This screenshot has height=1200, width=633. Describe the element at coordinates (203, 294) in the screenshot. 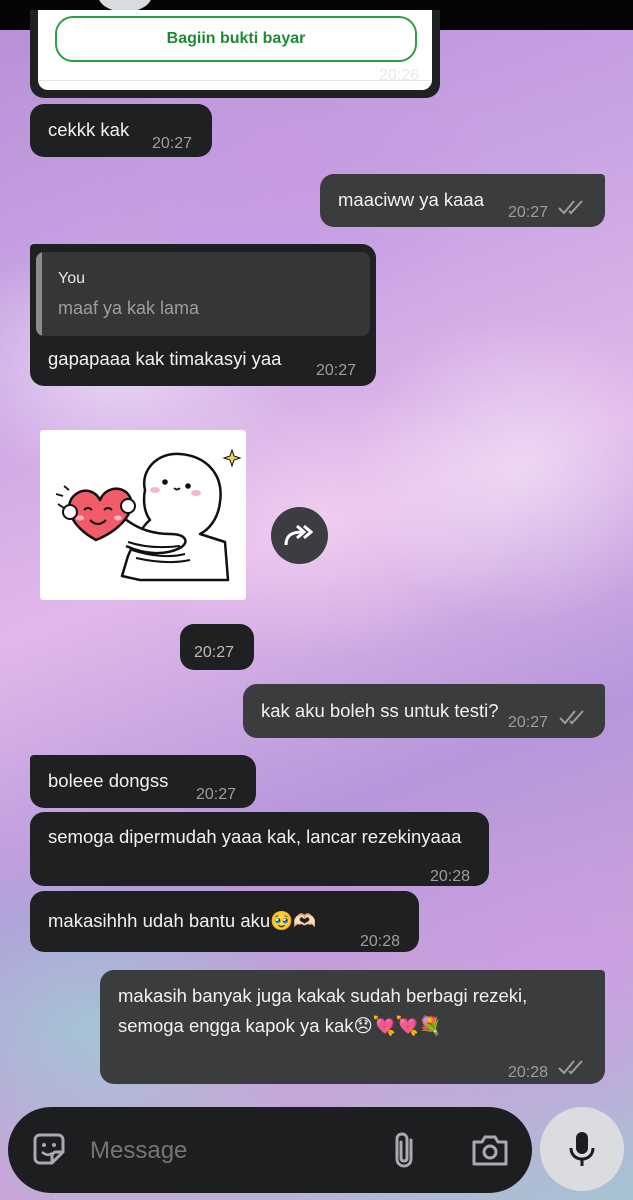

I see `quoted-message: You maaf ya kak lama` at that location.